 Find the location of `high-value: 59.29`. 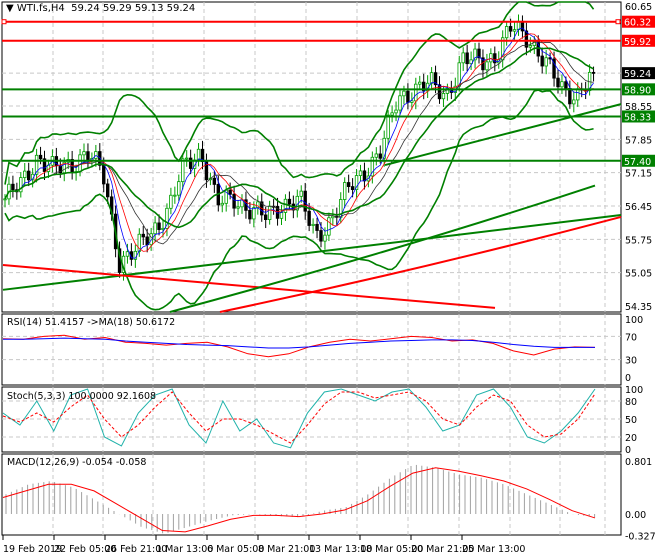

high-value: 59.29 is located at coordinates (117, 8).